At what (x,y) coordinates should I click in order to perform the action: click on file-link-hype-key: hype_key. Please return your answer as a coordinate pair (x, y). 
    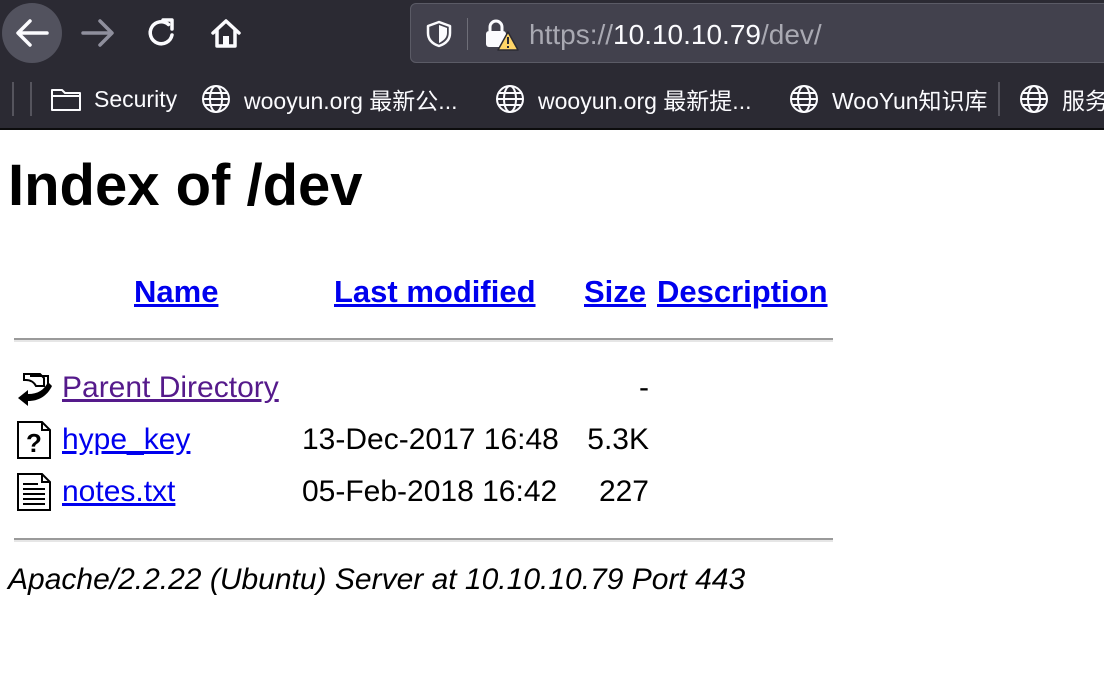
    Looking at the image, I should click on (126, 439).